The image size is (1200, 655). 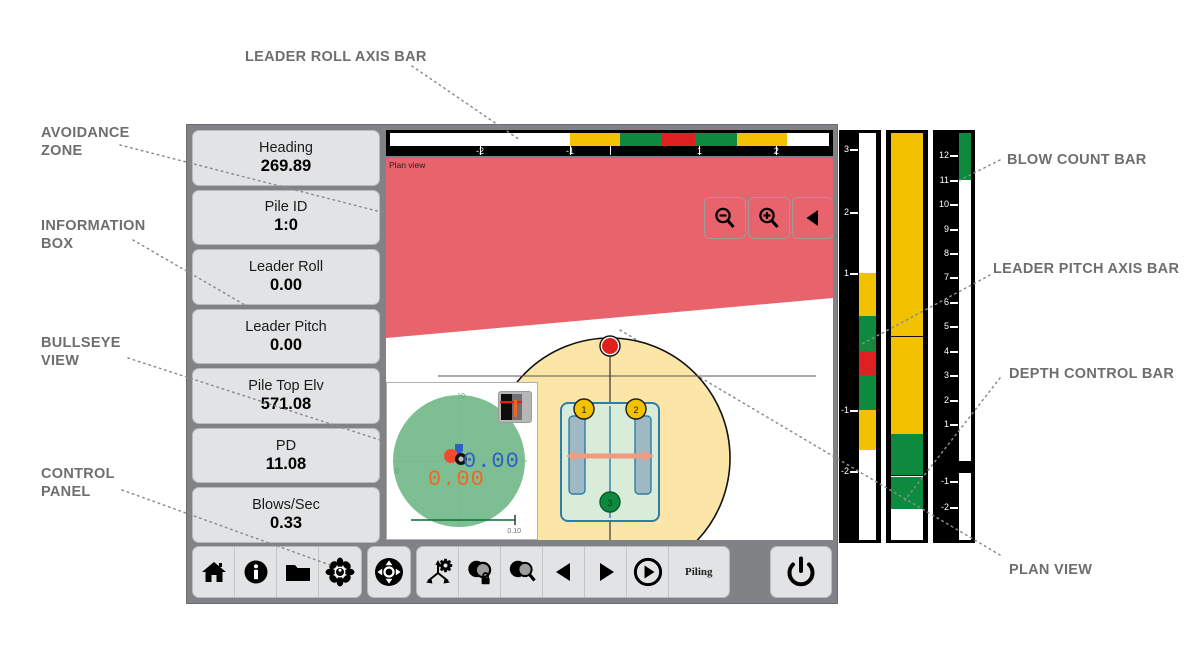 What do you see at coordinates (1092, 374) in the screenshot?
I see `annotation-depth-control-bar: DEPTH CONTROL BAR` at bounding box center [1092, 374].